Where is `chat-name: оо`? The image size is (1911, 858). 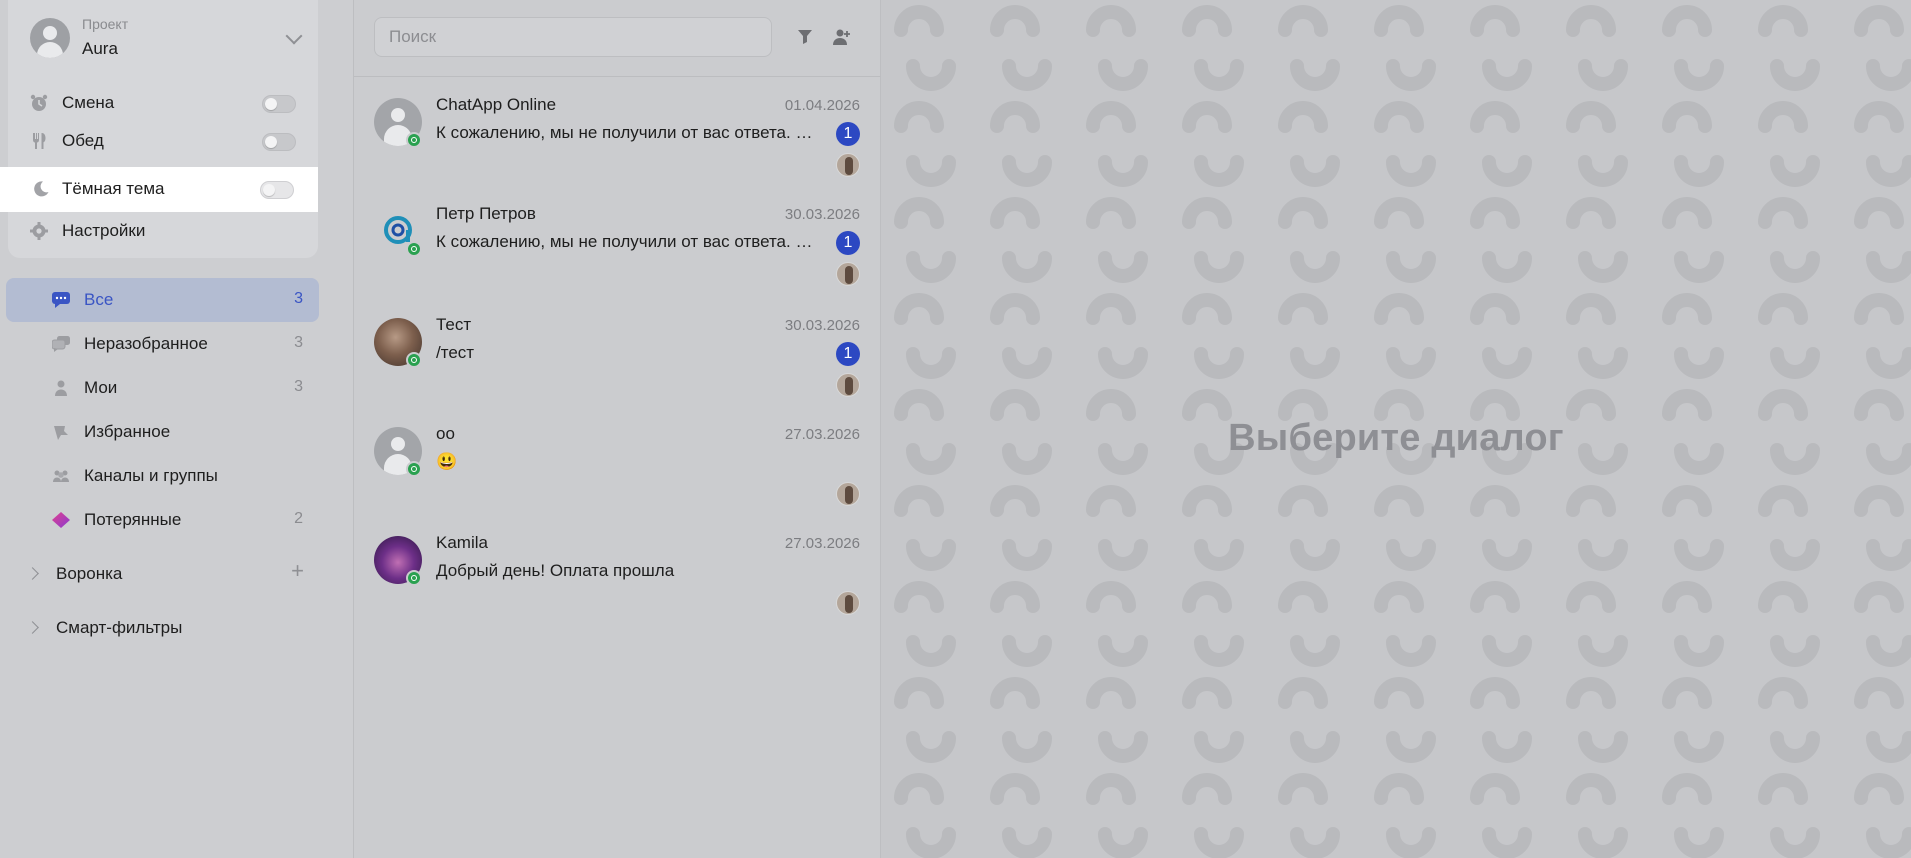
chat-name: оо is located at coordinates (445, 433).